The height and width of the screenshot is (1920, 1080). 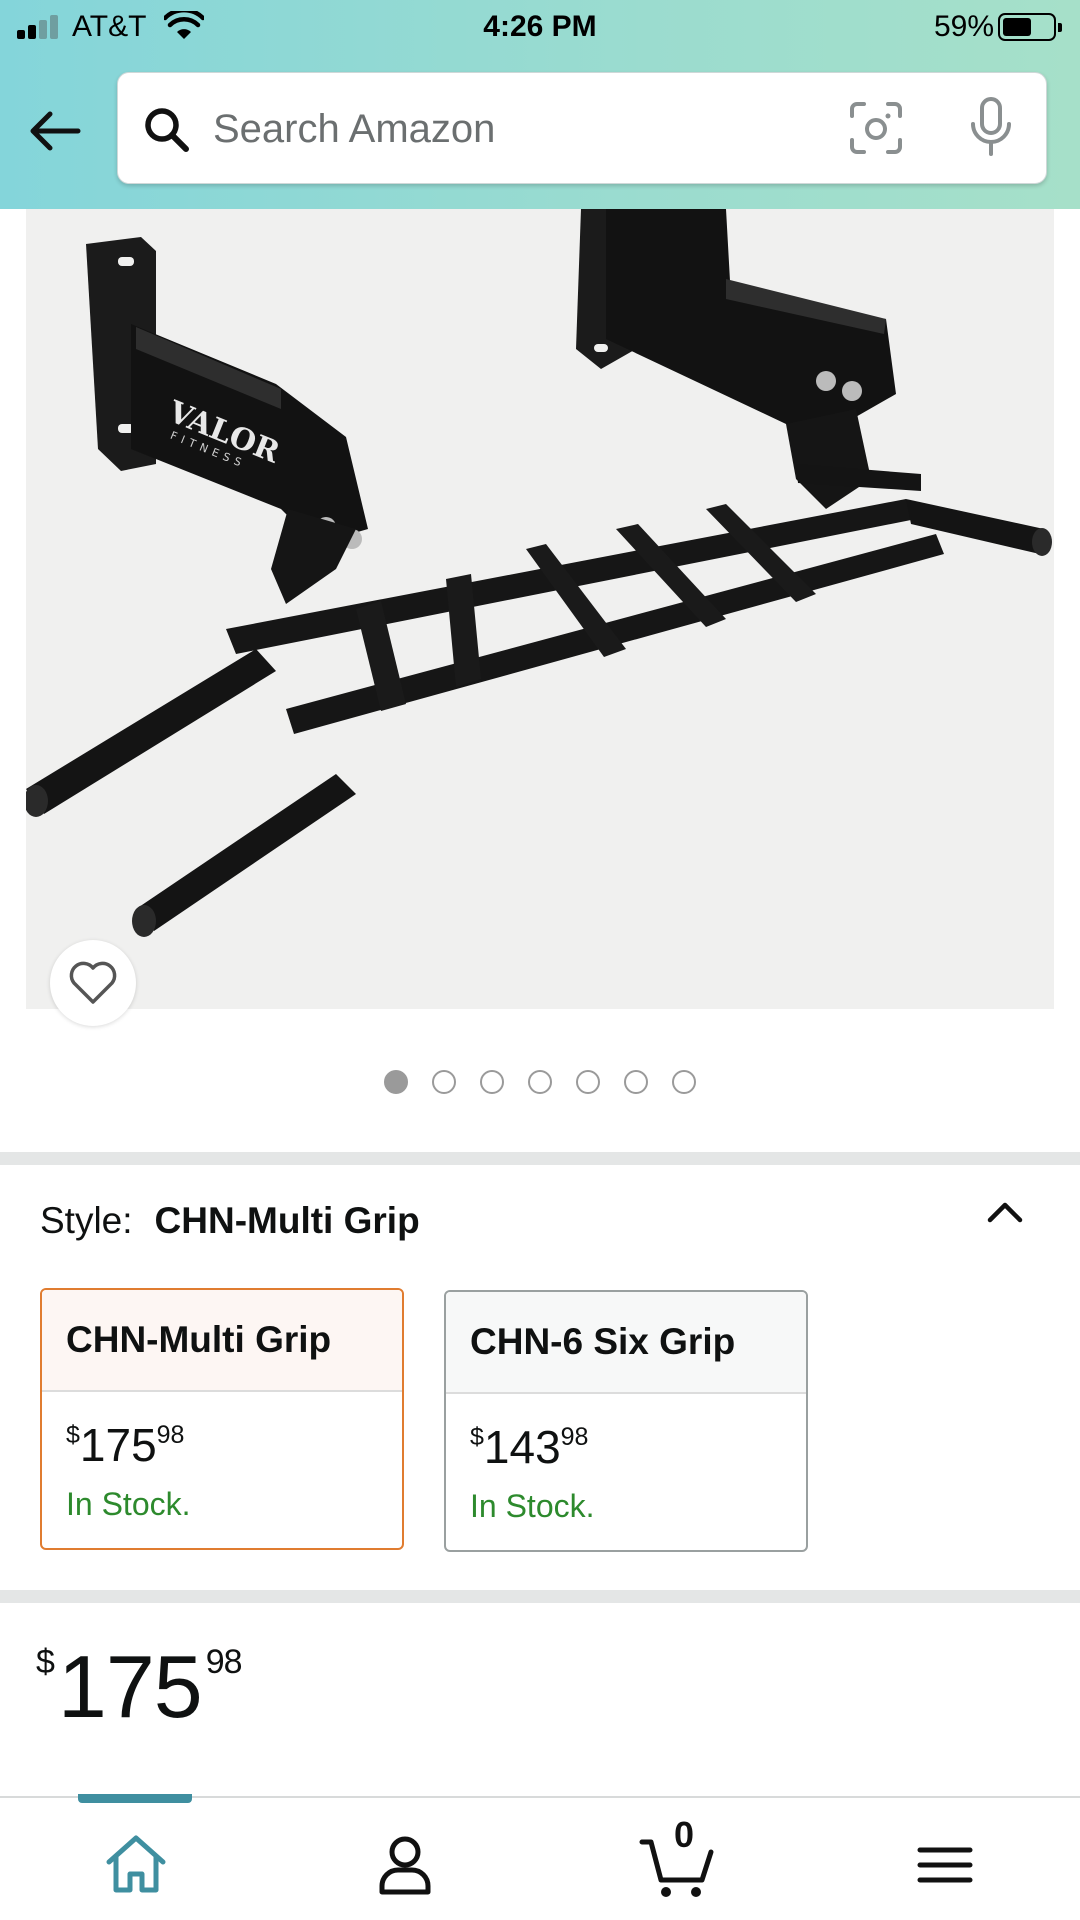 I want to click on style-selector-header: Style: CHN-Multi Grip, so click(x=230, y=1221).